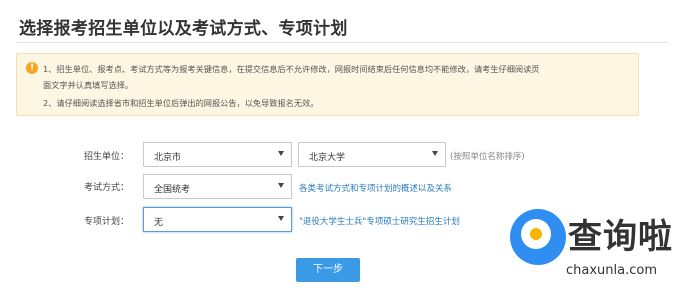 This screenshot has height=295, width=682. What do you see at coordinates (620, 237) in the screenshot?
I see `watermark-text-cn: 查询啦` at bounding box center [620, 237].